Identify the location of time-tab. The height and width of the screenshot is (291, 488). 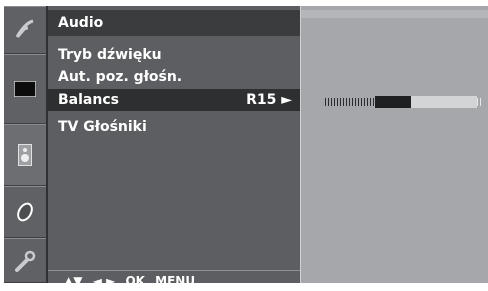
(25, 212).